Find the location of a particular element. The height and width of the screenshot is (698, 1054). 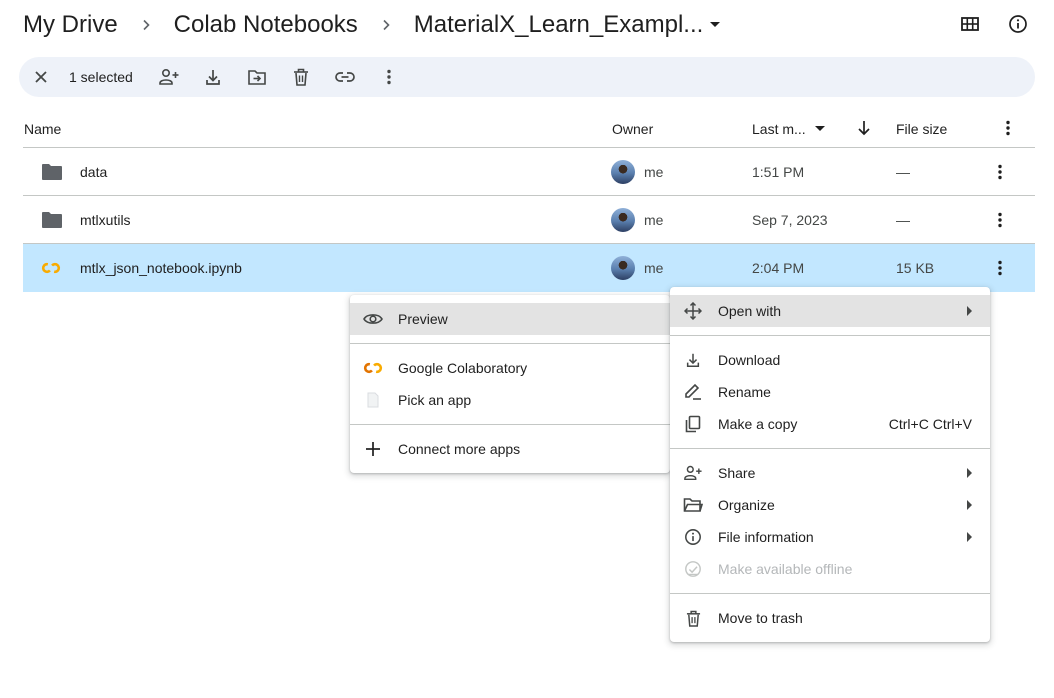

menu-item-file-information: File information is located at coordinates (830, 537).